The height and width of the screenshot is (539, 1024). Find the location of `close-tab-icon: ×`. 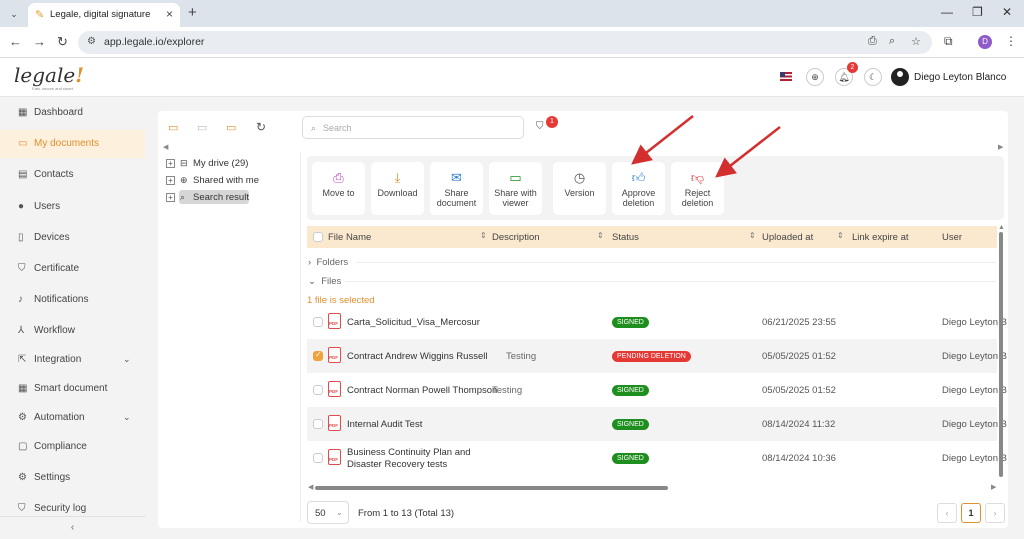

close-tab-icon: × is located at coordinates (169, 14).